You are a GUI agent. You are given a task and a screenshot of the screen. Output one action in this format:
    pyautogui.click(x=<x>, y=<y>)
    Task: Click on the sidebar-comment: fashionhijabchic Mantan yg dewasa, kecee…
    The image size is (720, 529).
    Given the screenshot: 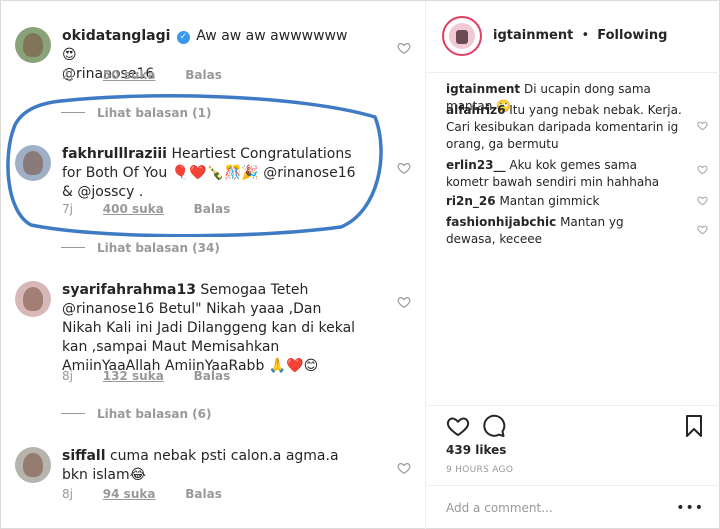 What is the action you would take?
    pyautogui.click(x=556, y=231)
    